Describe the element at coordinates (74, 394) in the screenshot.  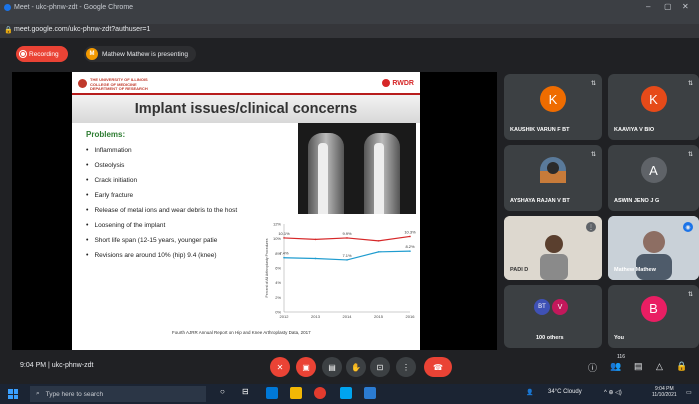
I see `search-placeholder: Type here to search` at that location.